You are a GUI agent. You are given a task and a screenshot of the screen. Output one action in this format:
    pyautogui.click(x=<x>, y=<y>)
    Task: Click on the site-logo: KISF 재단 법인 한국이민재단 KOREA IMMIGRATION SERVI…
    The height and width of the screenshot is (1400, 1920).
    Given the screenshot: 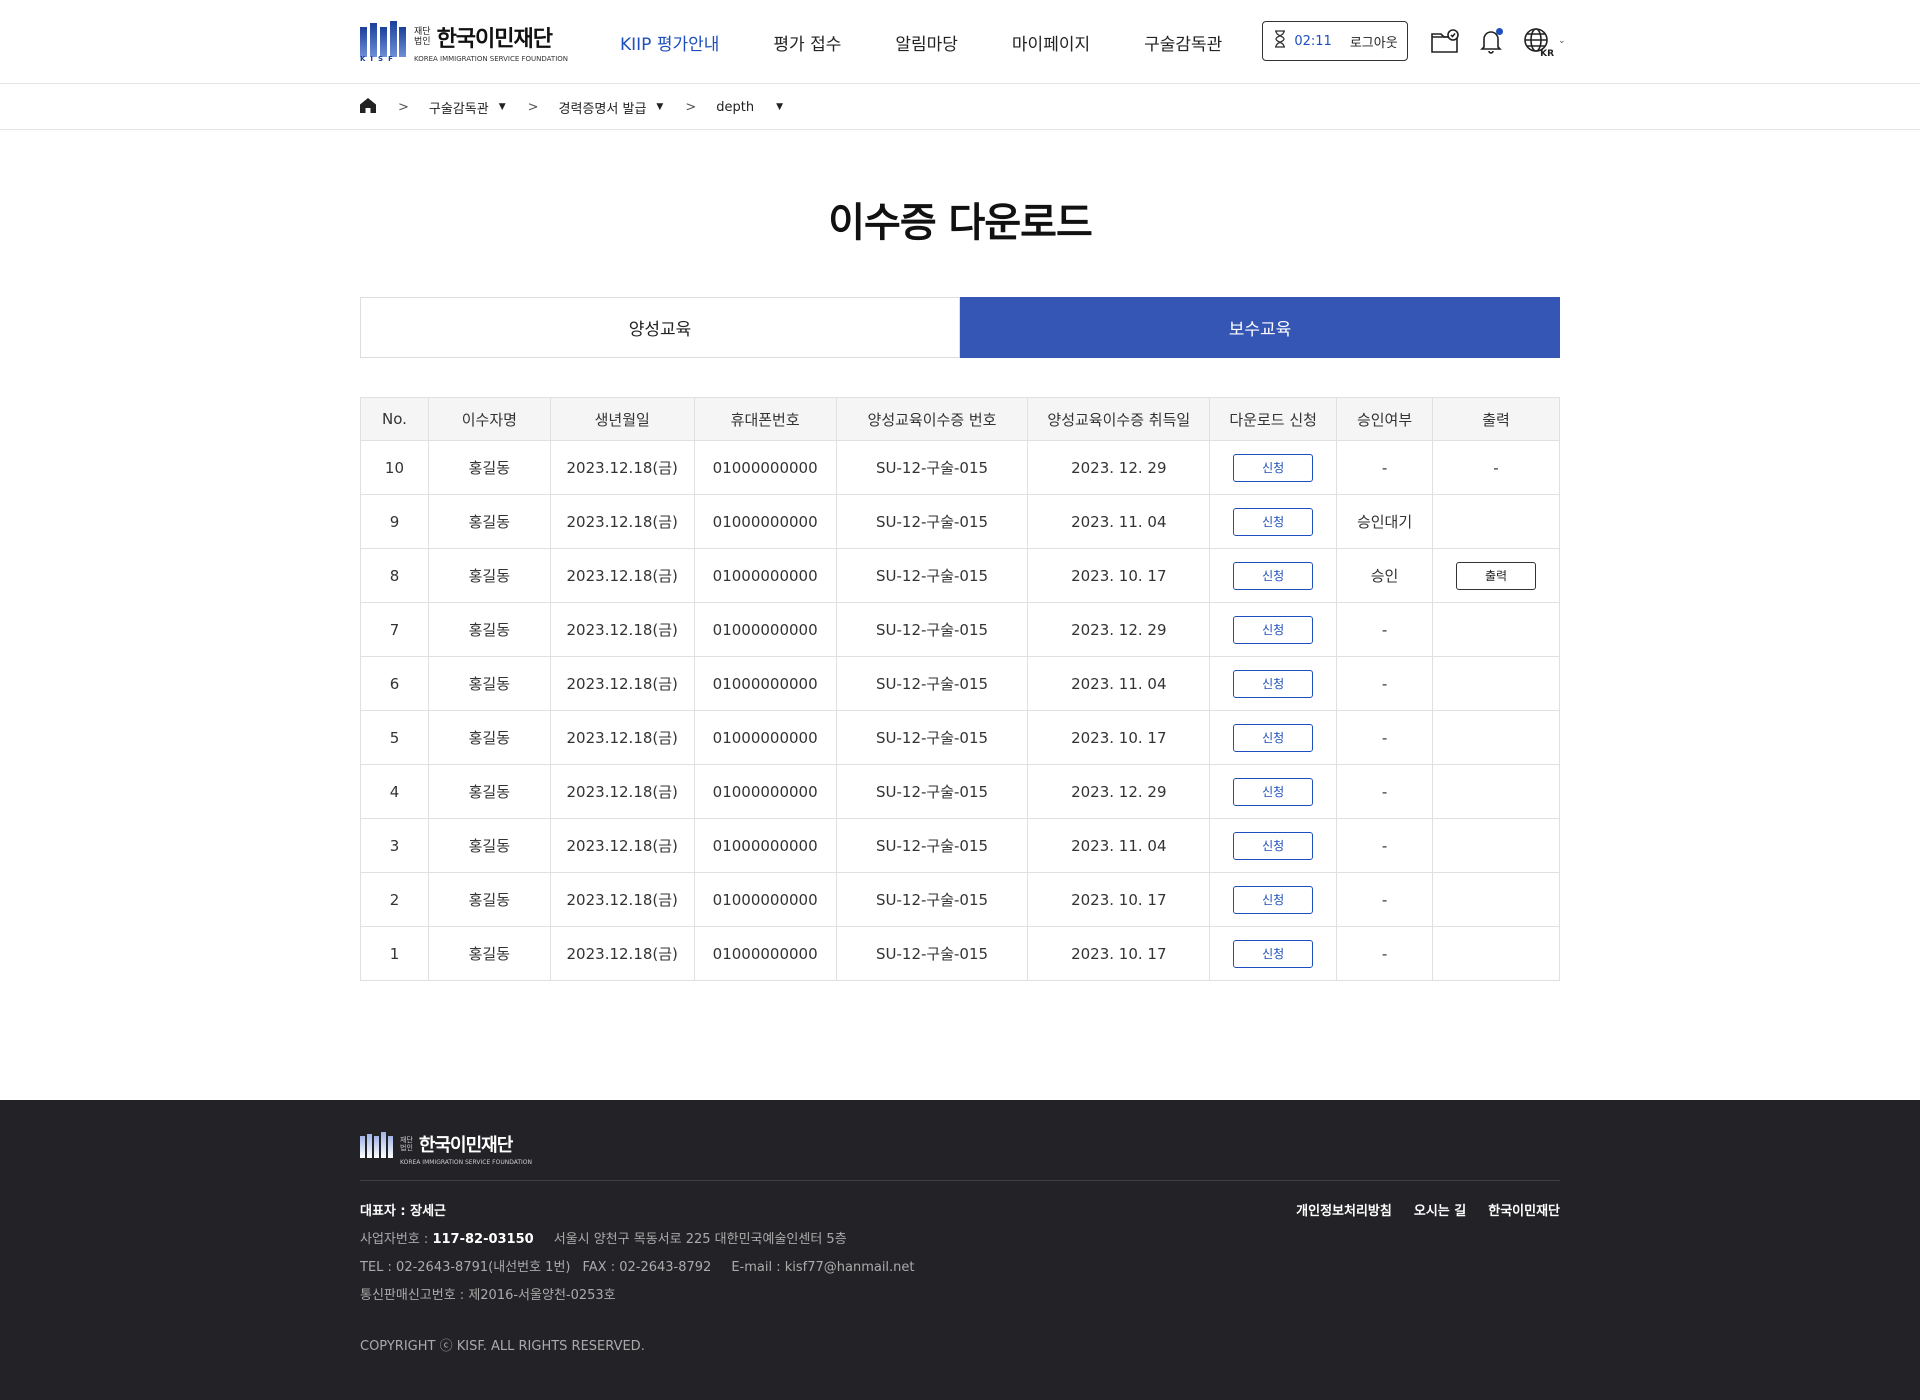 What is the action you would take?
    pyautogui.click(x=464, y=42)
    